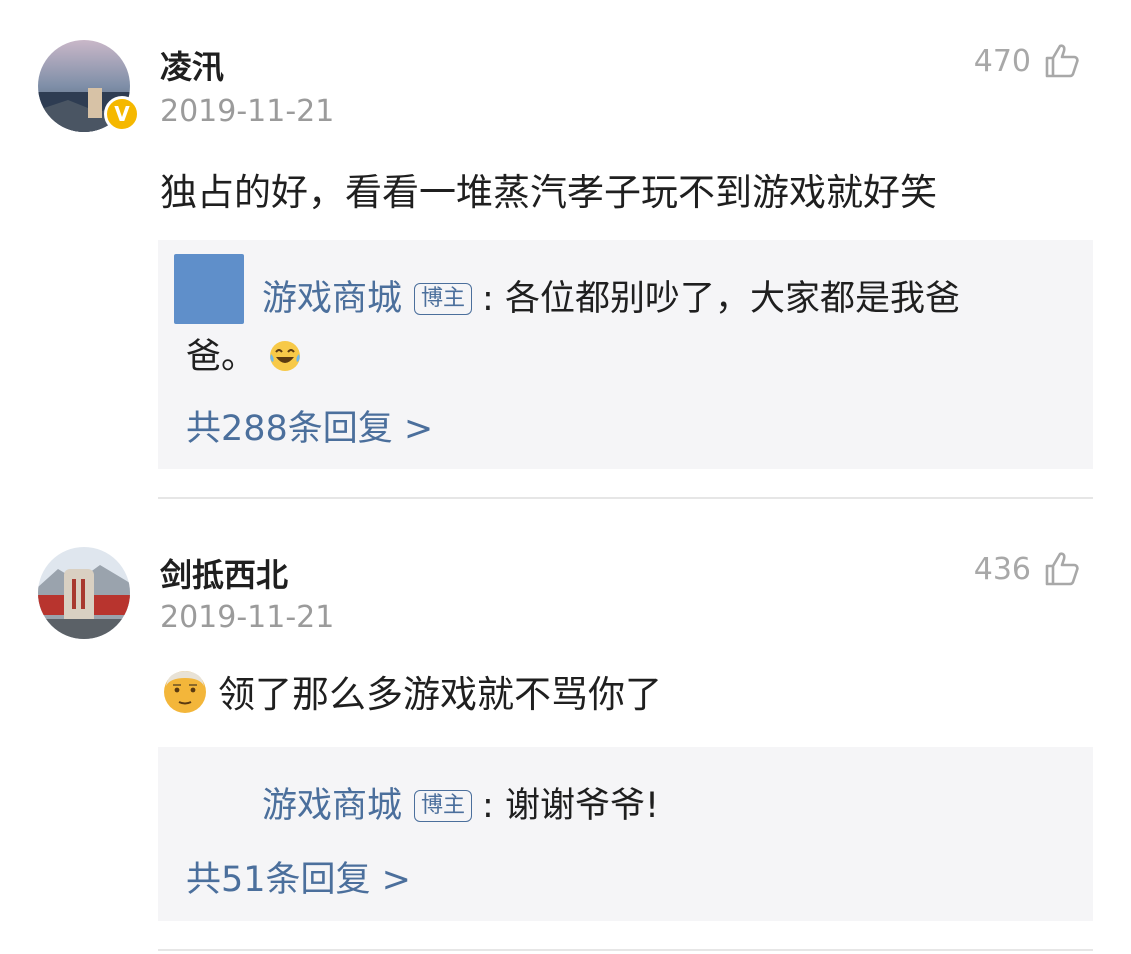 This screenshot has height=954, width=1131. I want to click on old-man-emoji-icon, so click(185, 692).